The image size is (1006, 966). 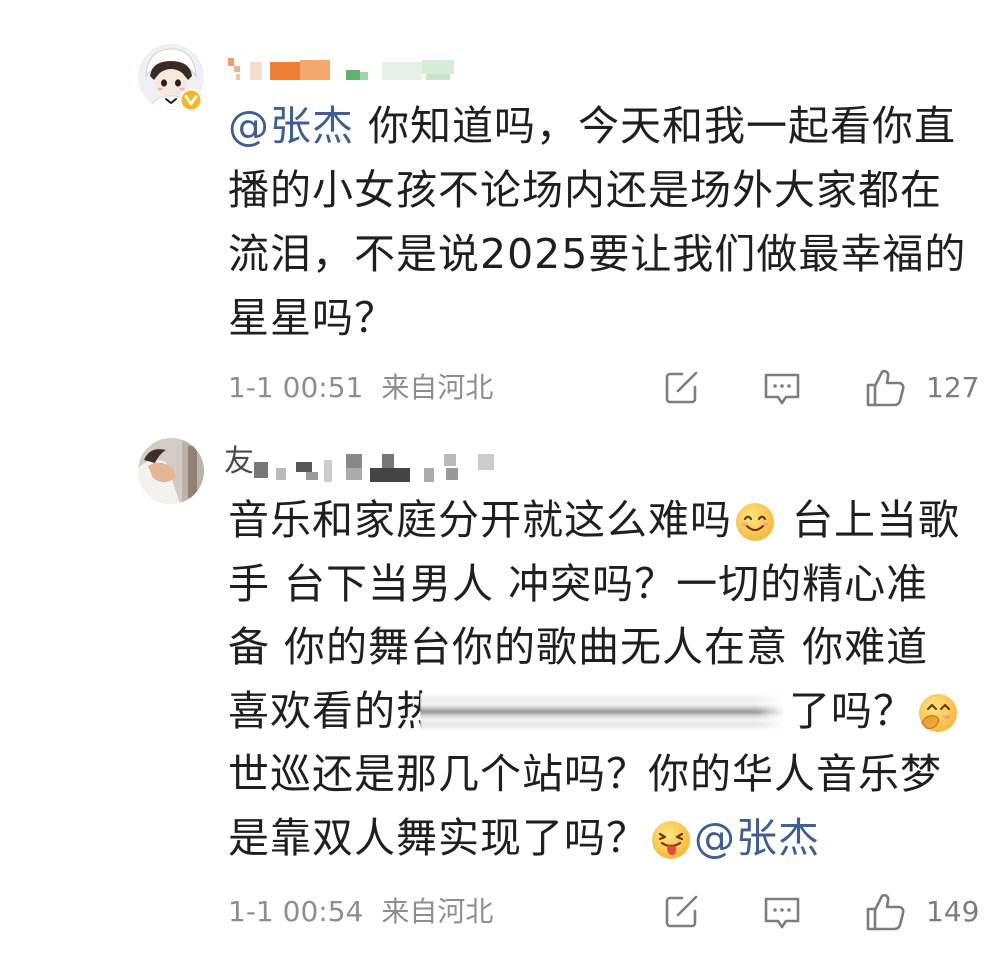 I want to click on text-segment: 音乐和家庭分开就这么难吗, so click(x=480, y=520).